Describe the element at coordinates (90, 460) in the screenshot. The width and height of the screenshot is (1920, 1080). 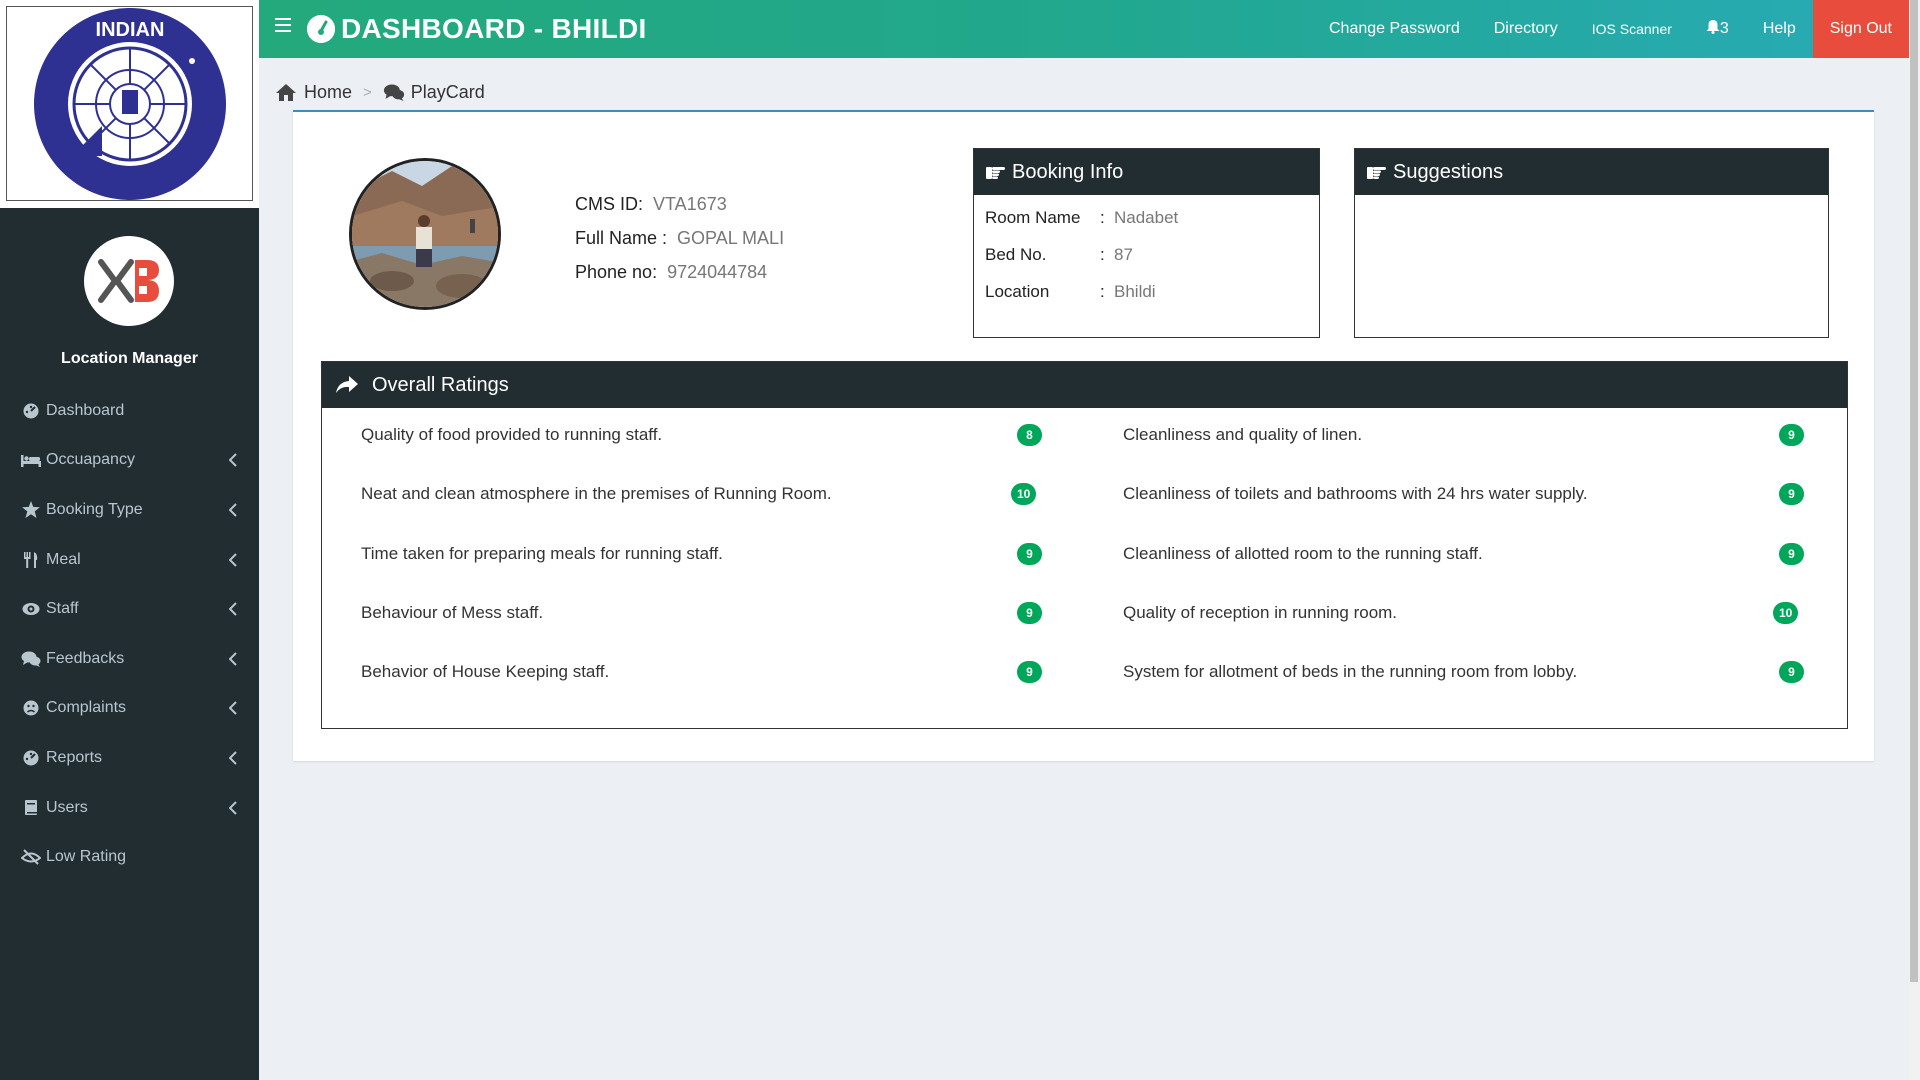
I see `sidebar-item-label: Occuapancy` at that location.